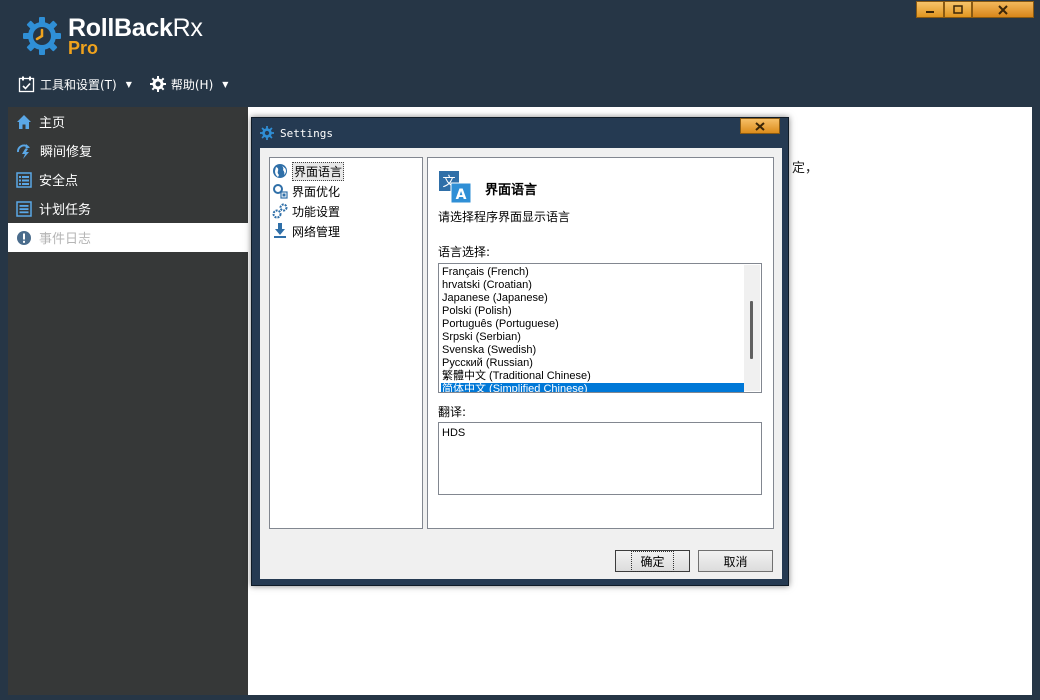  Describe the element at coordinates (346, 211) in the screenshot. I see `tree-item-features: 功能设置` at that location.